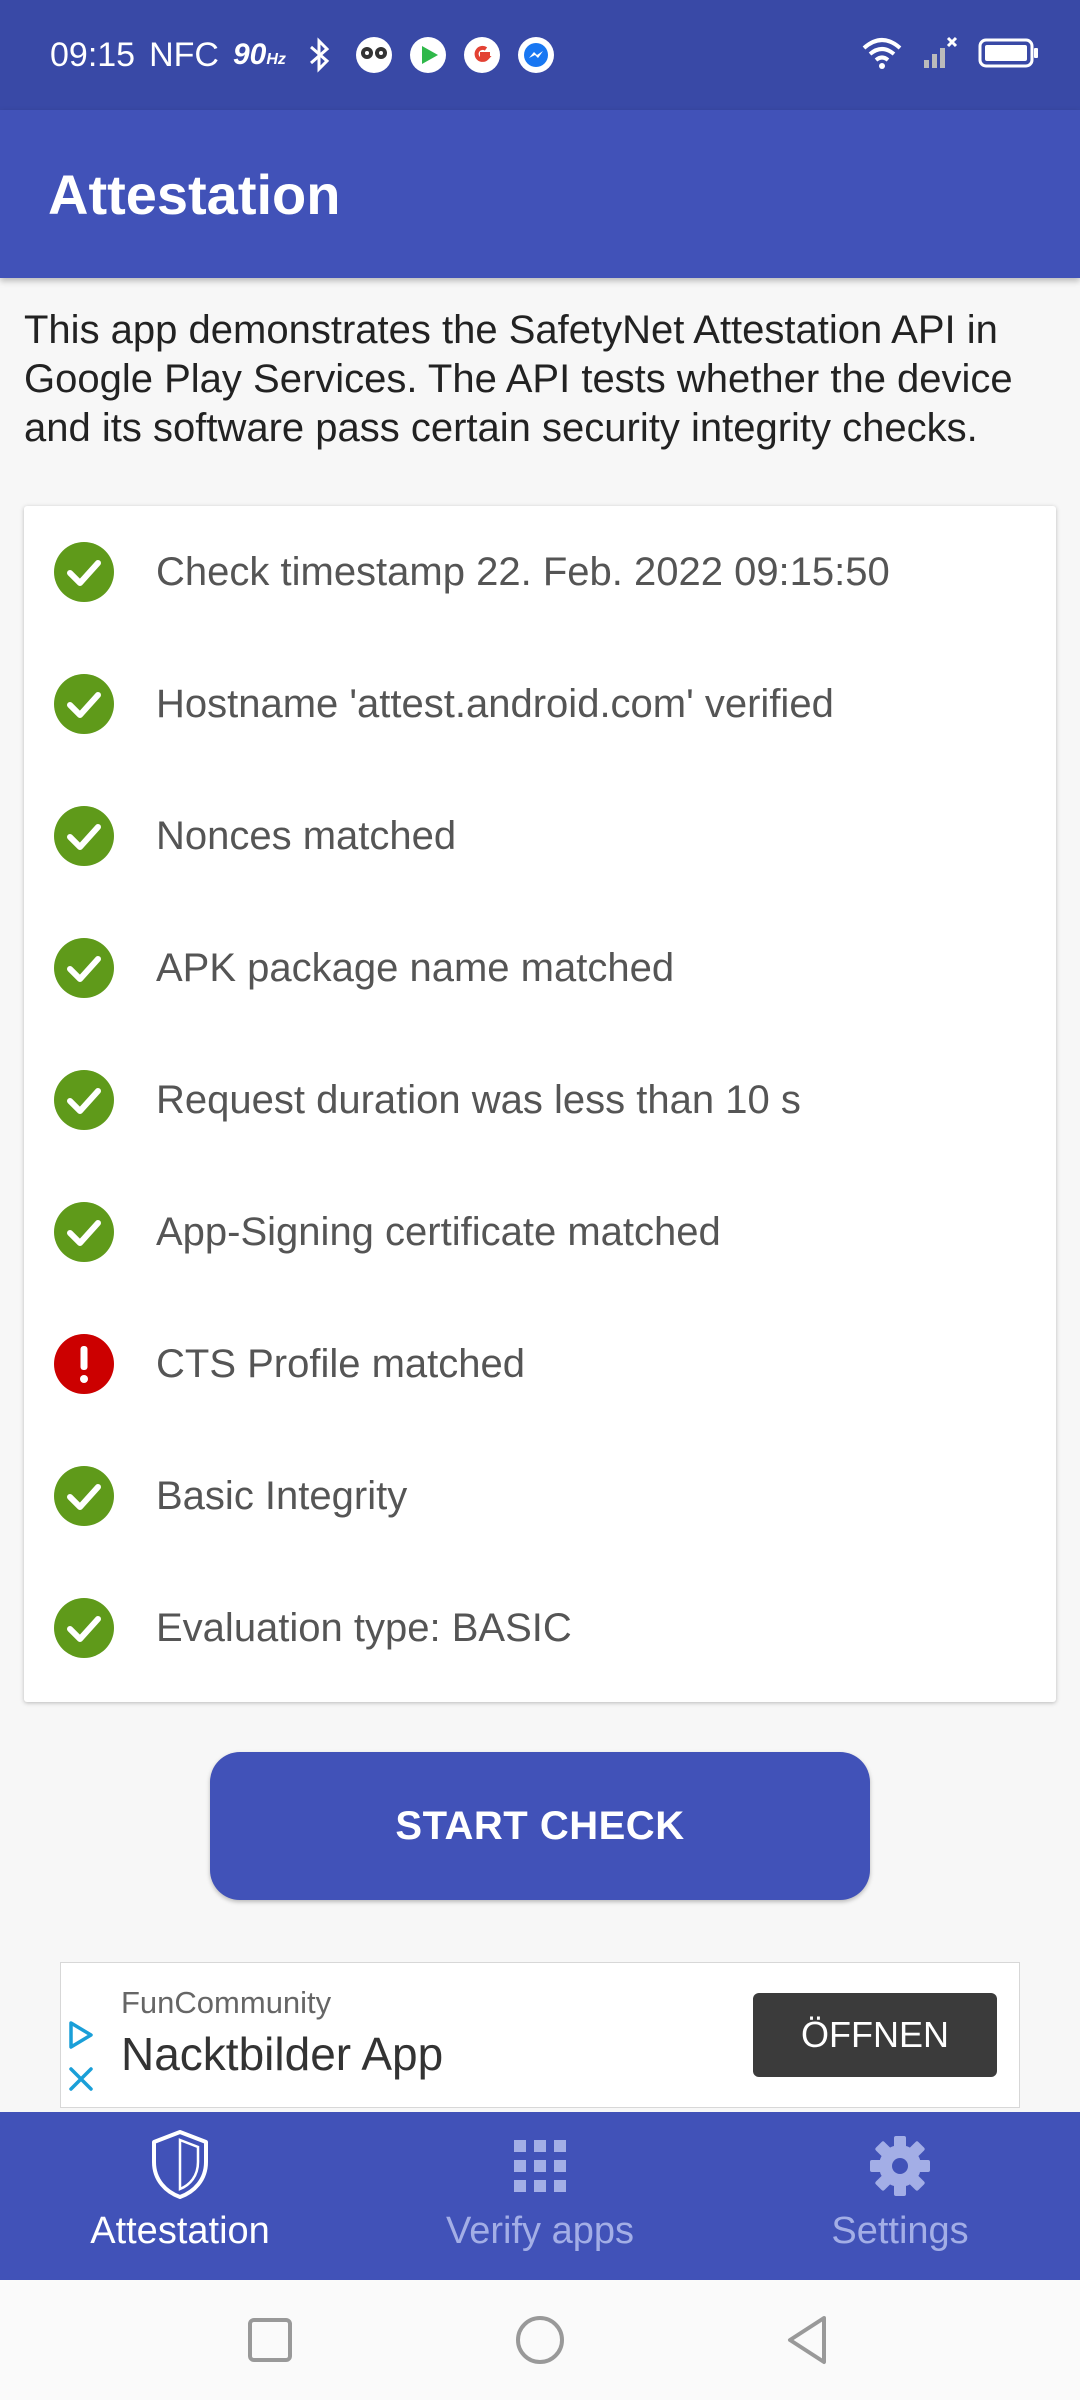 Image resolution: width=1080 pixels, height=2400 pixels. I want to click on nav-item-settings: Settings, so click(900, 2196).